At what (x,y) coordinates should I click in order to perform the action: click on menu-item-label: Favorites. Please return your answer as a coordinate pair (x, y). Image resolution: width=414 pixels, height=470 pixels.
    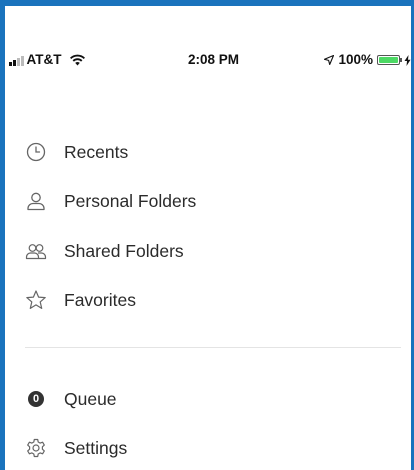
    Looking at the image, I should click on (100, 300).